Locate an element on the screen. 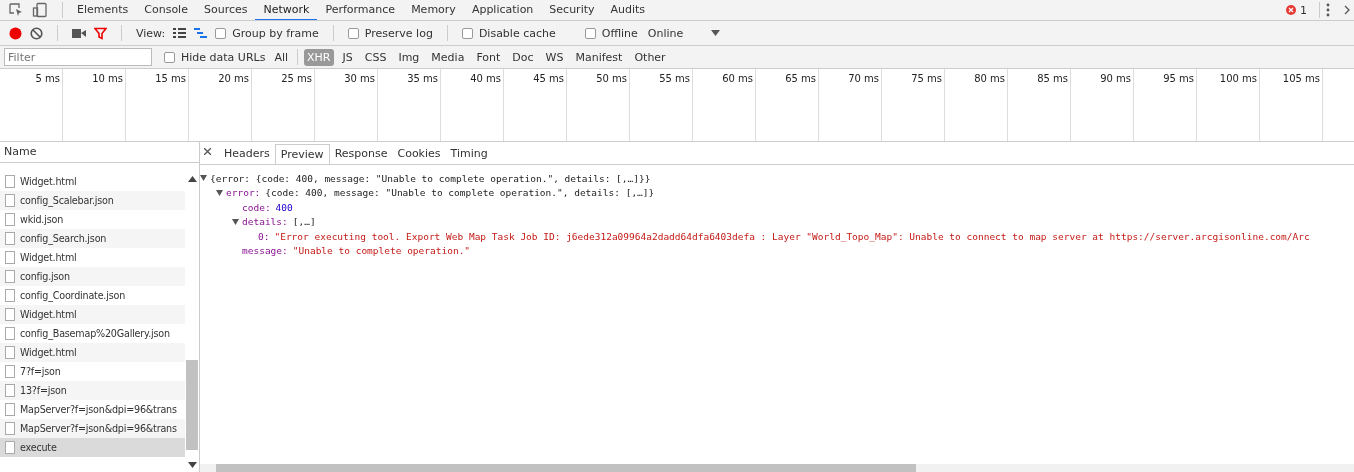 The width and height of the screenshot is (1354, 472). detail-tab: Headers is located at coordinates (247, 154).